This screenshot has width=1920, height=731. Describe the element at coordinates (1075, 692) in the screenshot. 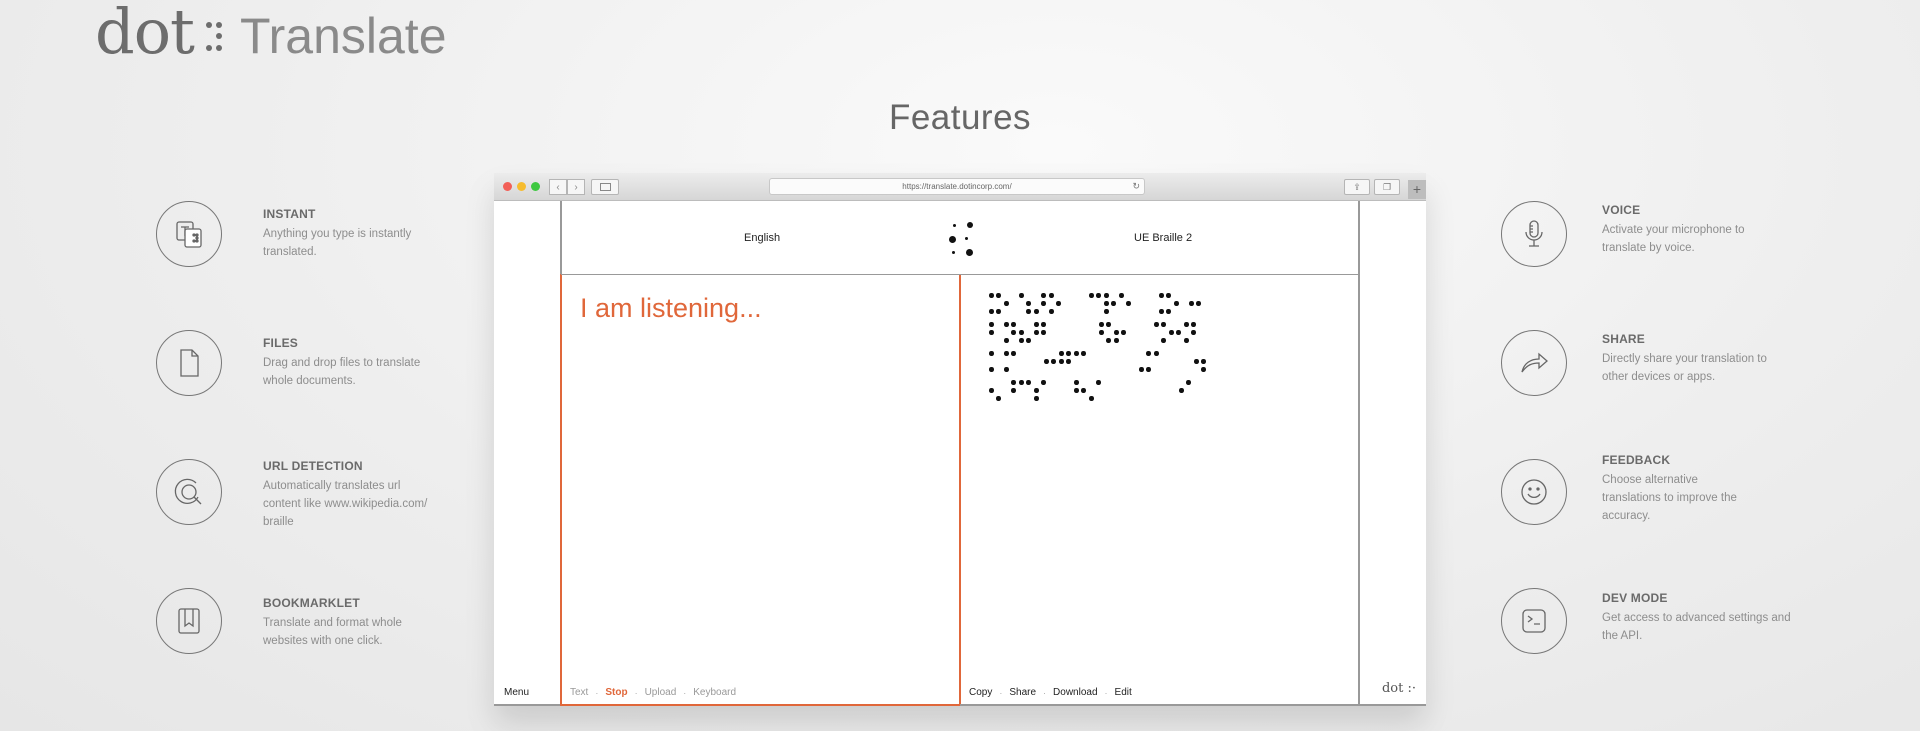

I see `download-button: Download` at that location.